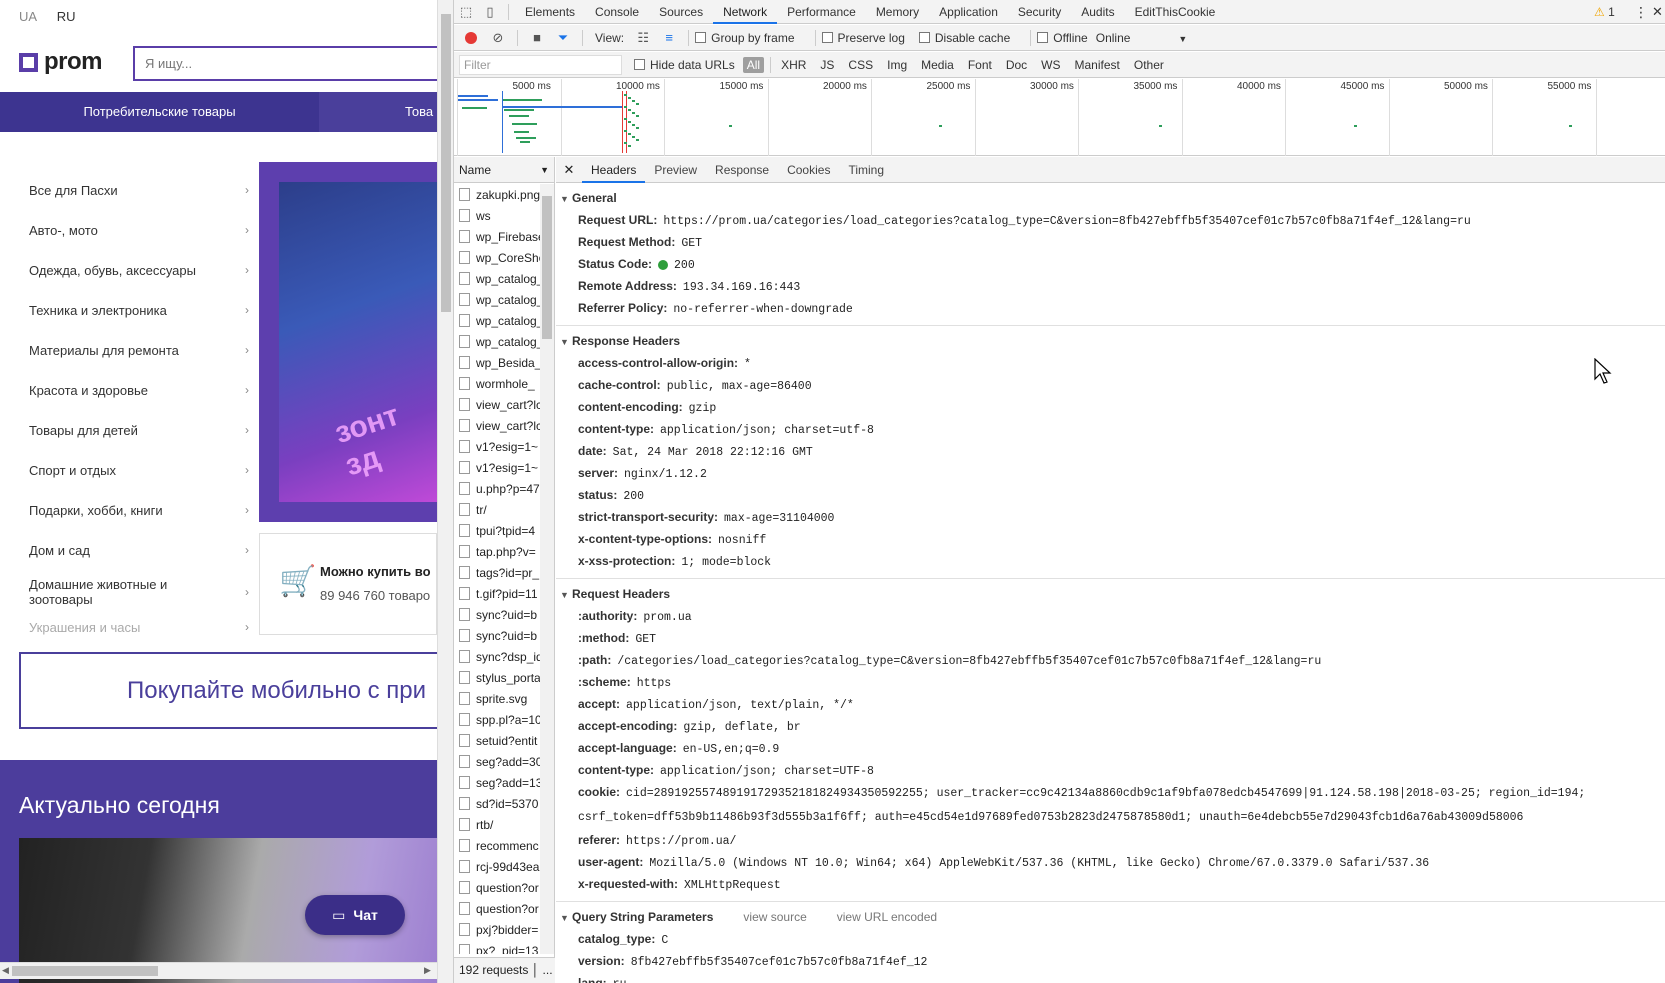 This screenshot has width=1665, height=983. What do you see at coordinates (617, 12) in the screenshot?
I see `tab-console: Console` at bounding box center [617, 12].